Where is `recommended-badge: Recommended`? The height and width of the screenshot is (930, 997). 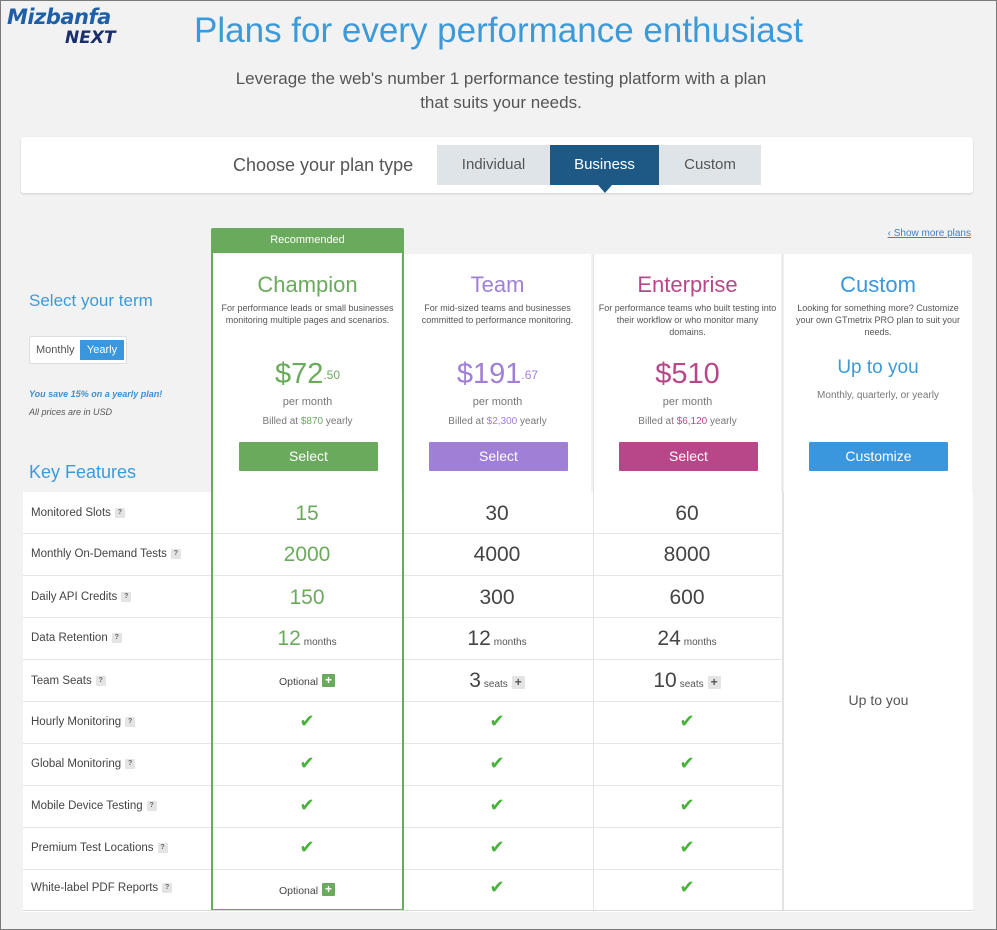
recommended-badge: Recommended is located at coordinates (307, 240).